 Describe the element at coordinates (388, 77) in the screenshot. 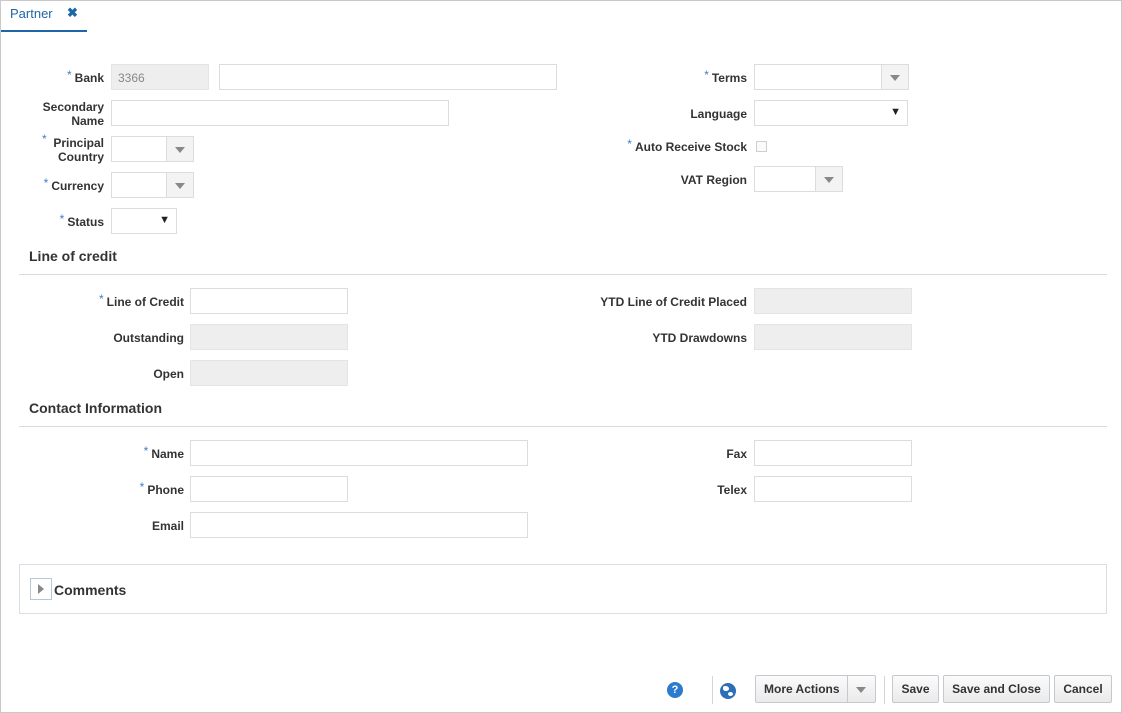

I see `bank-description-field` at that location.